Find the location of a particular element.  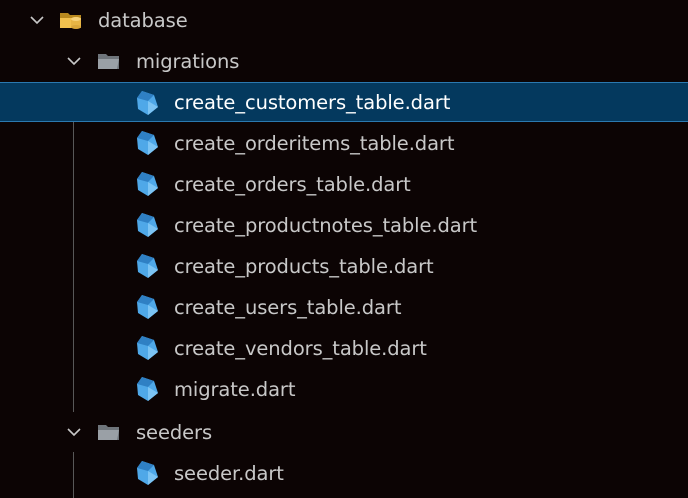

tree-item-file: create_orders_table.dart is located at coordinates (344, 184).